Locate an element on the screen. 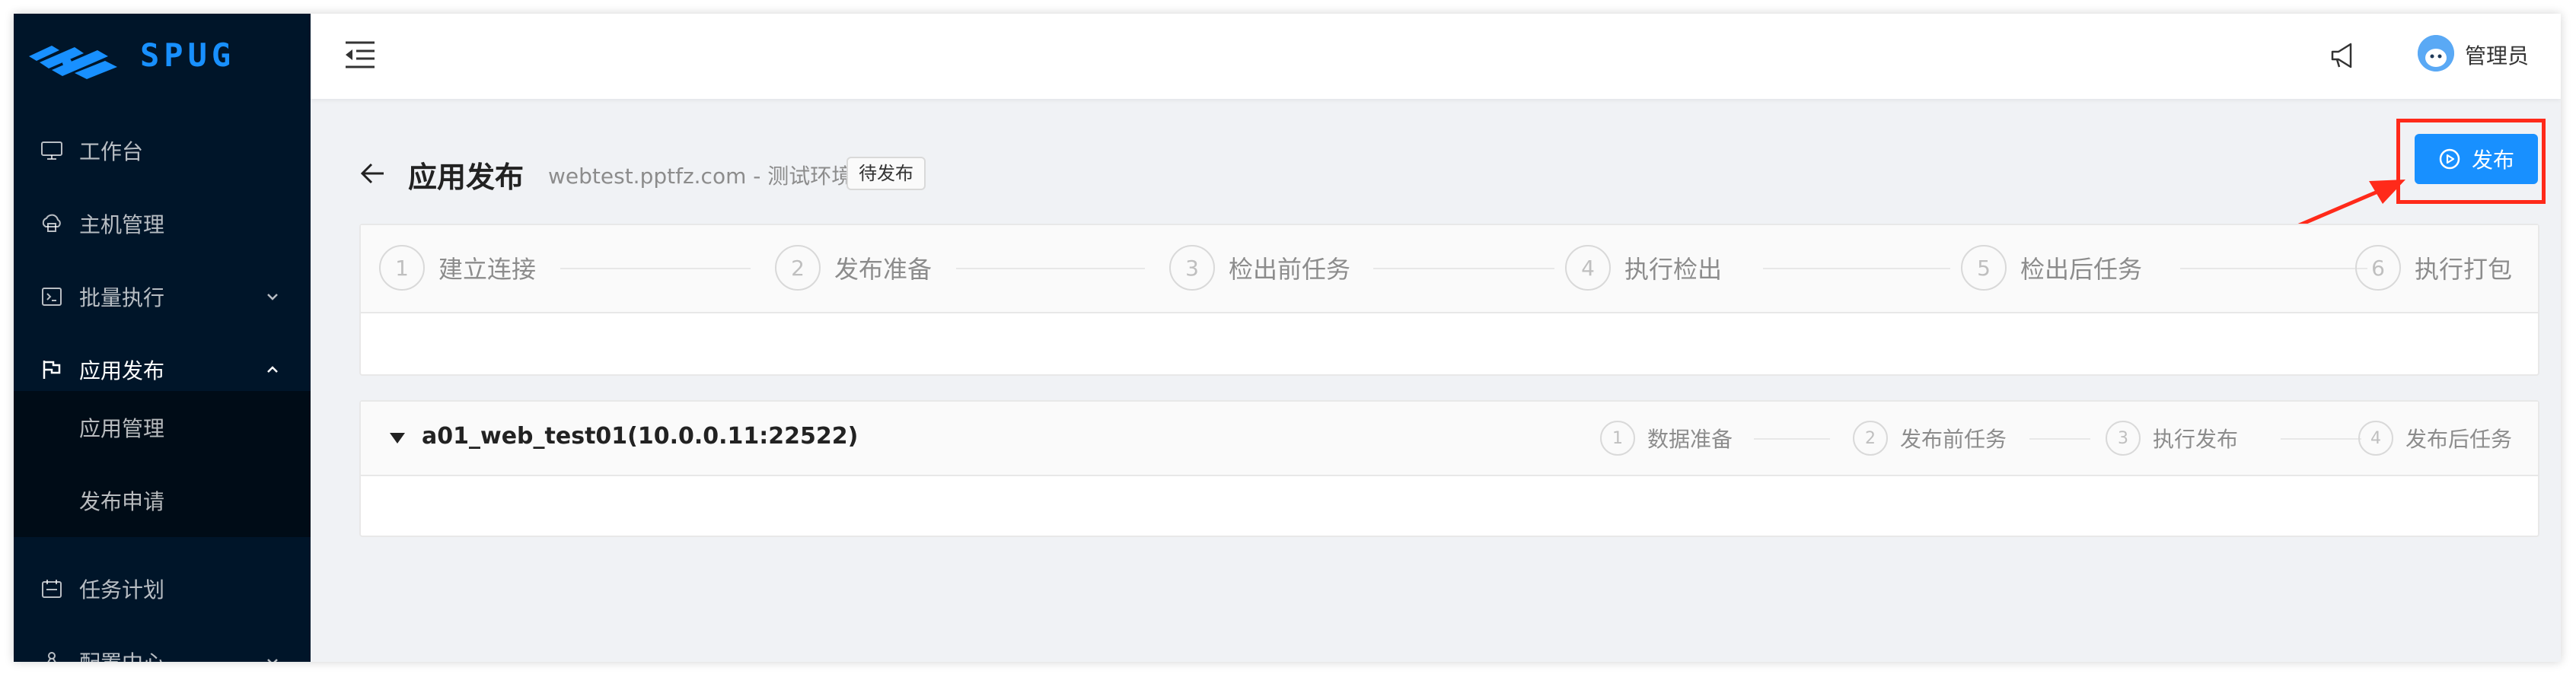 Image resolution: width=2576 pixels, height=674 pixels. step-label: 发布前任务 is located at coordinates (1954, 439).